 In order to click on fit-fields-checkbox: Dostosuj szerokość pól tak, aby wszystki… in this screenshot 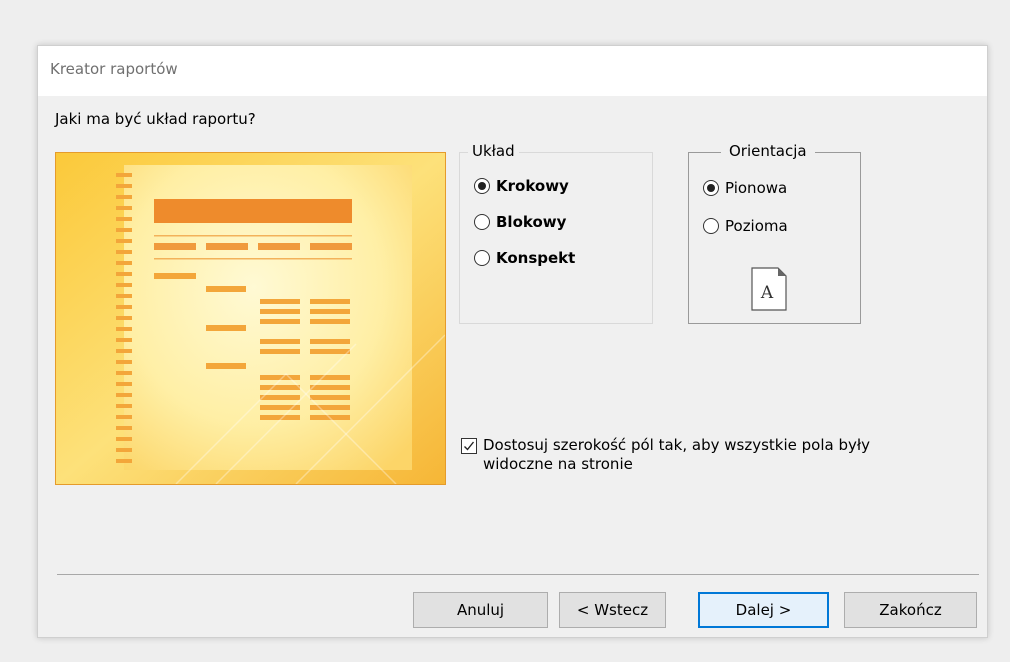, I will do `click(702, 455)`.